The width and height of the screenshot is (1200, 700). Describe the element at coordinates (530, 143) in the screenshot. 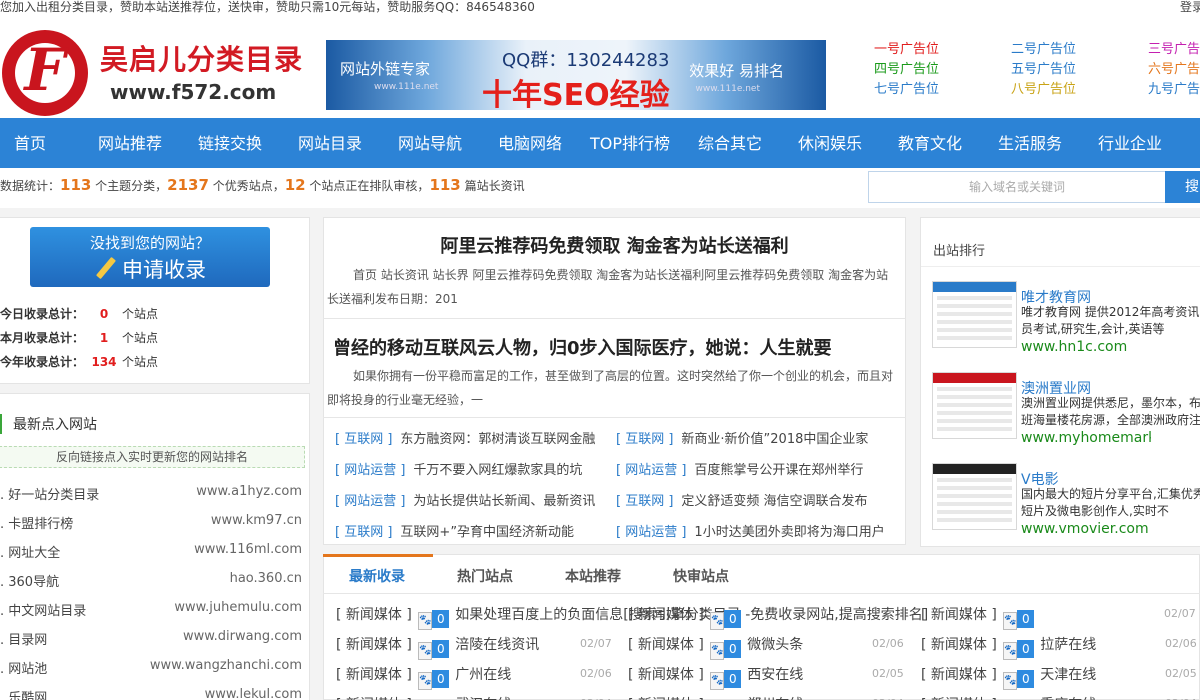

I see `nav-item-6: 电脑网络` at that location.